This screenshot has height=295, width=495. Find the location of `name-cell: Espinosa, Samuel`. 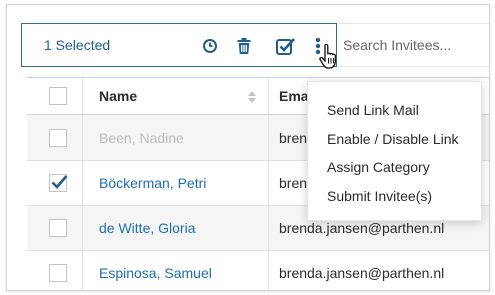

name-cell: Espinosa, Samuel is located at coordinates (176, 270).